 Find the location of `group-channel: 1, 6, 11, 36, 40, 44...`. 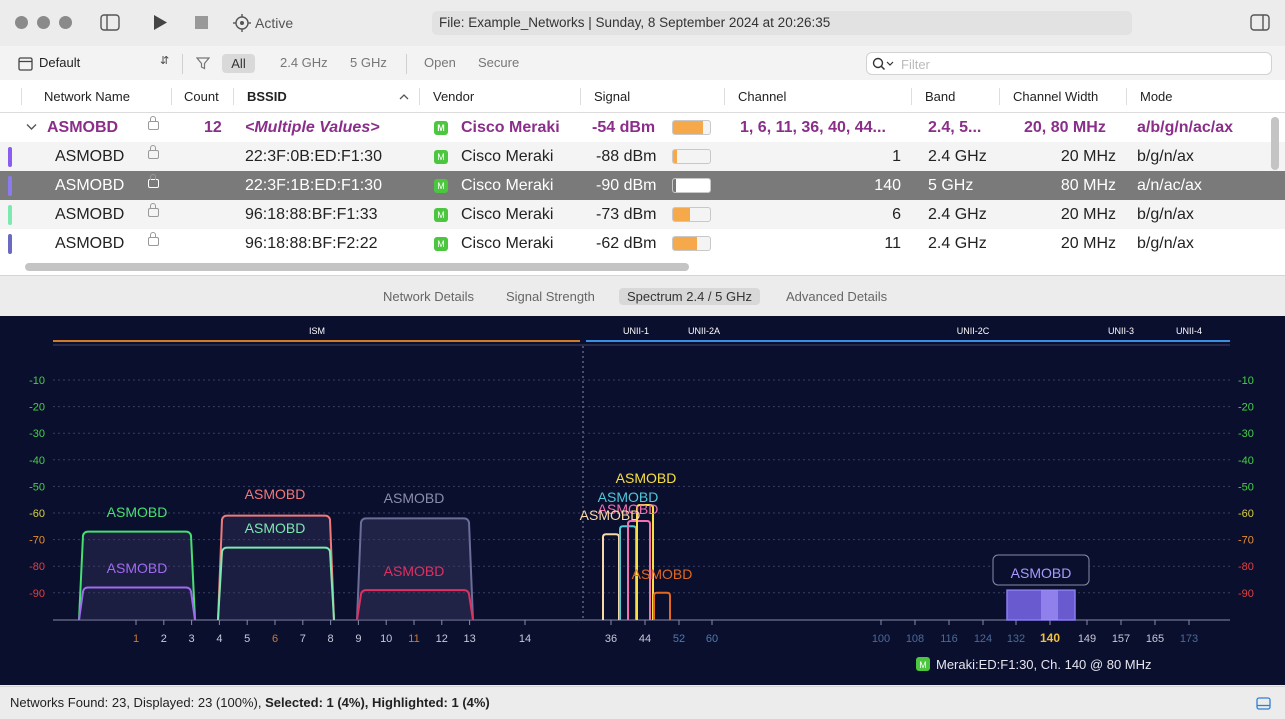

group-channel: 1, 6, 11, 36, 40, 44... is located at coordinates (813, 127).